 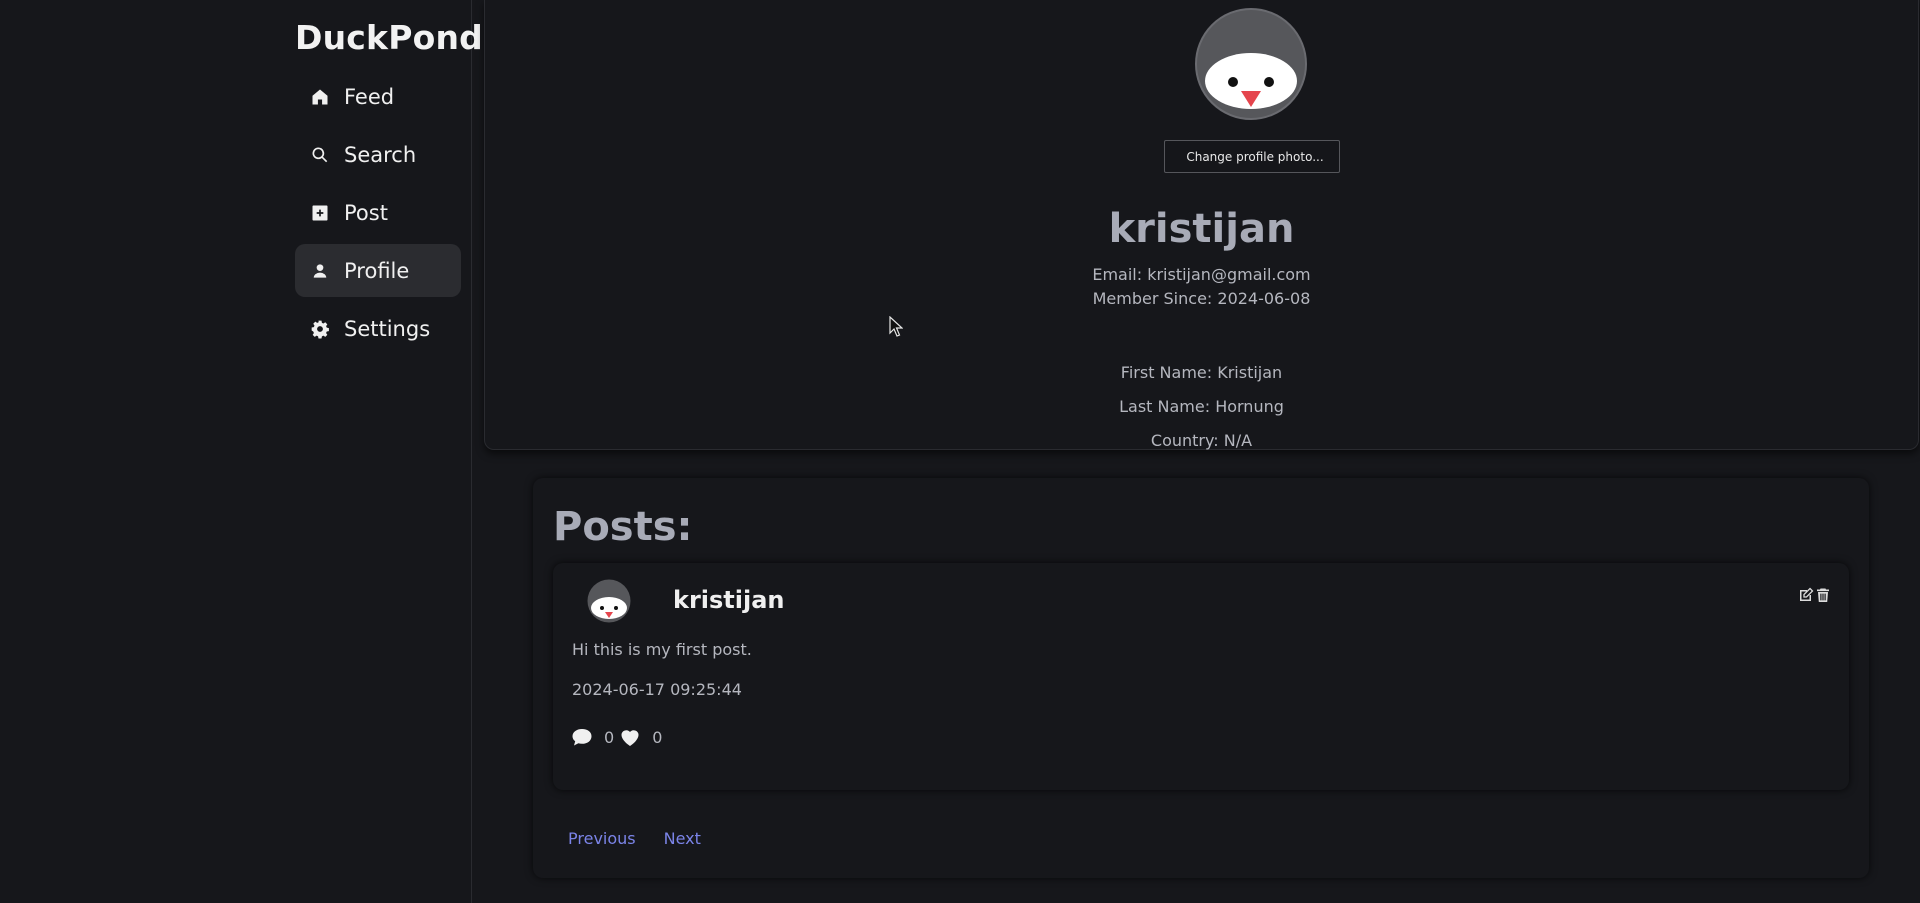 I want to click on heart-icon, so click(x=630, y=737).